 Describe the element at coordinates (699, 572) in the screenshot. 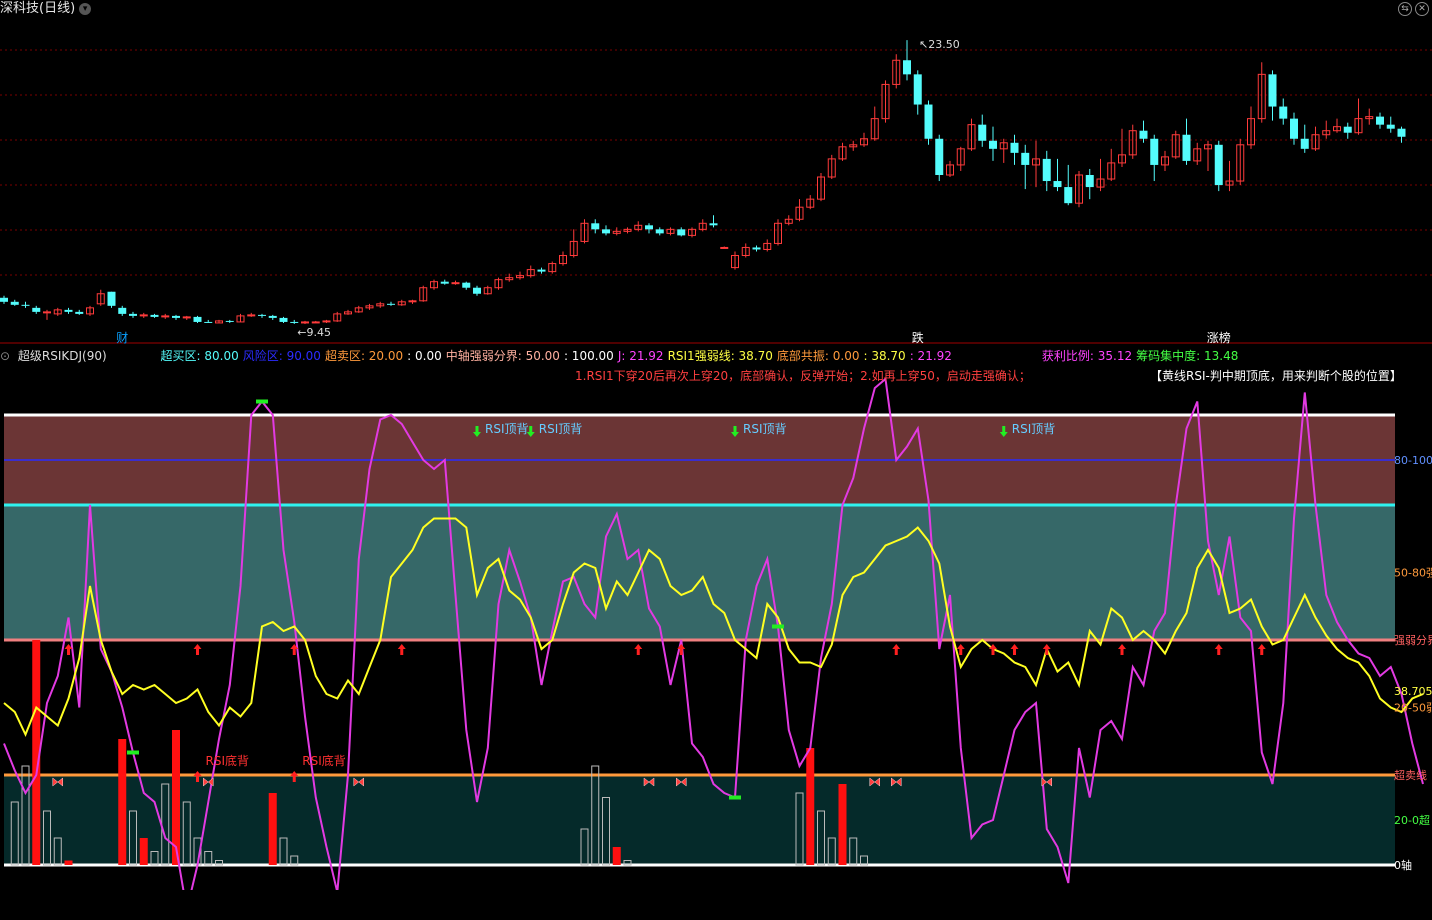

I see `zone-strong` at that location.